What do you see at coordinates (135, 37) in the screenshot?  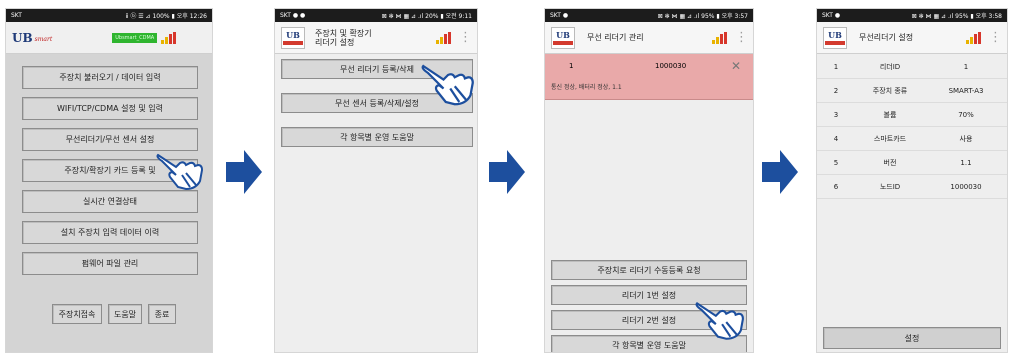 I see `connection-badge: Ubsmart_CDMA` at bounding box center [135, 37].